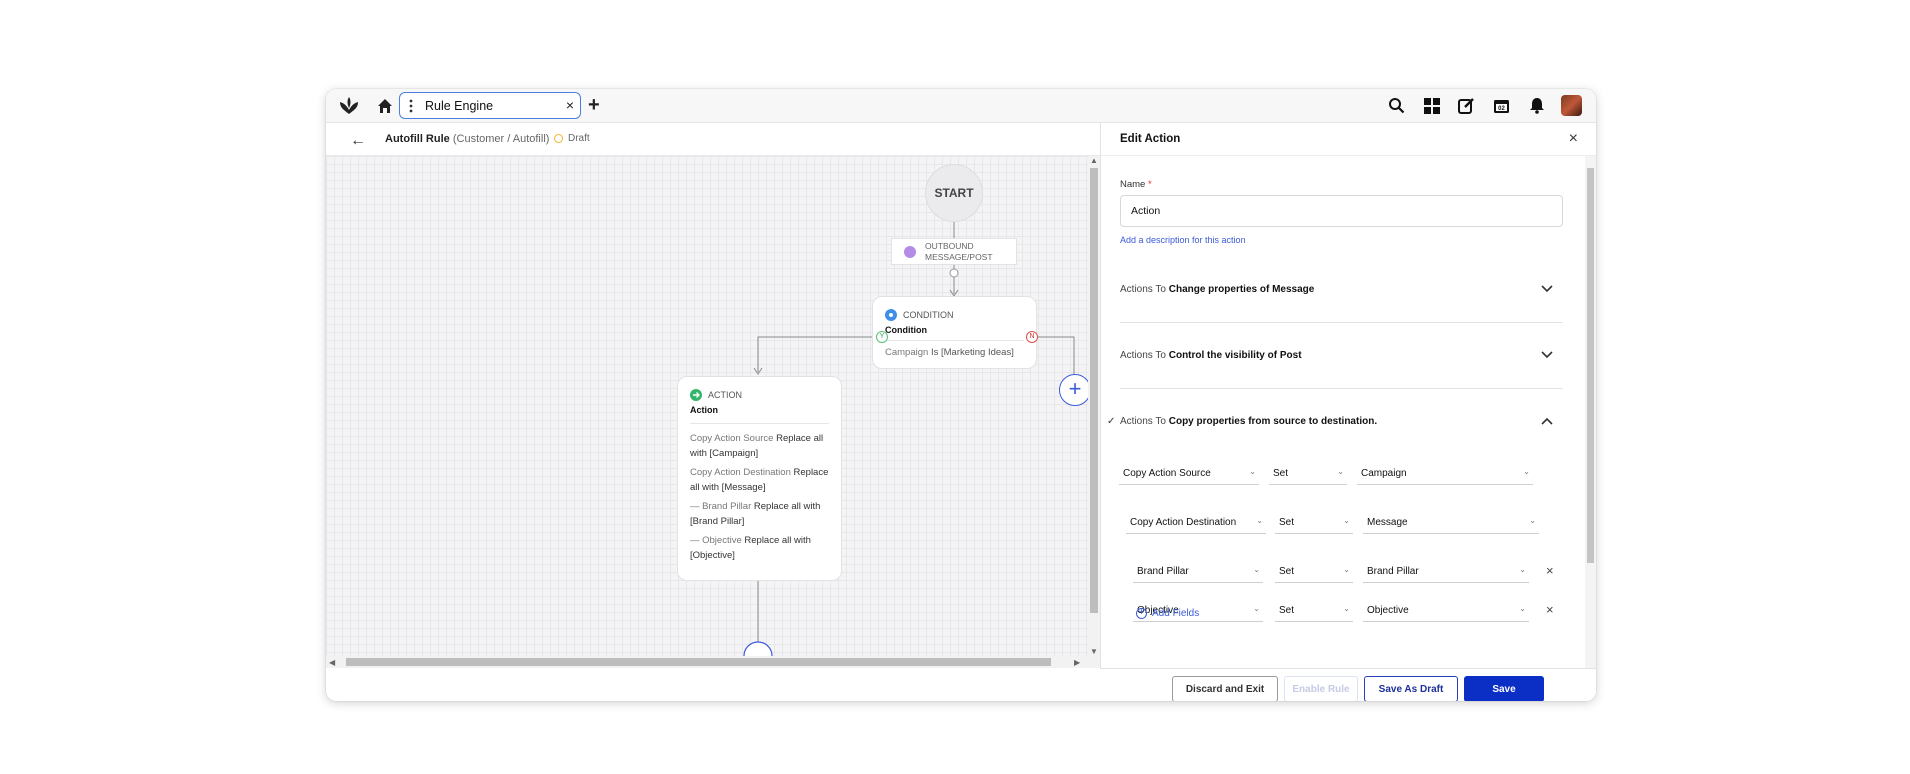 The image size is (1910, 774). Describe the element at coordinates (1590, 365) in the screenshot. I see `panel-scroll-thumb` at that location.